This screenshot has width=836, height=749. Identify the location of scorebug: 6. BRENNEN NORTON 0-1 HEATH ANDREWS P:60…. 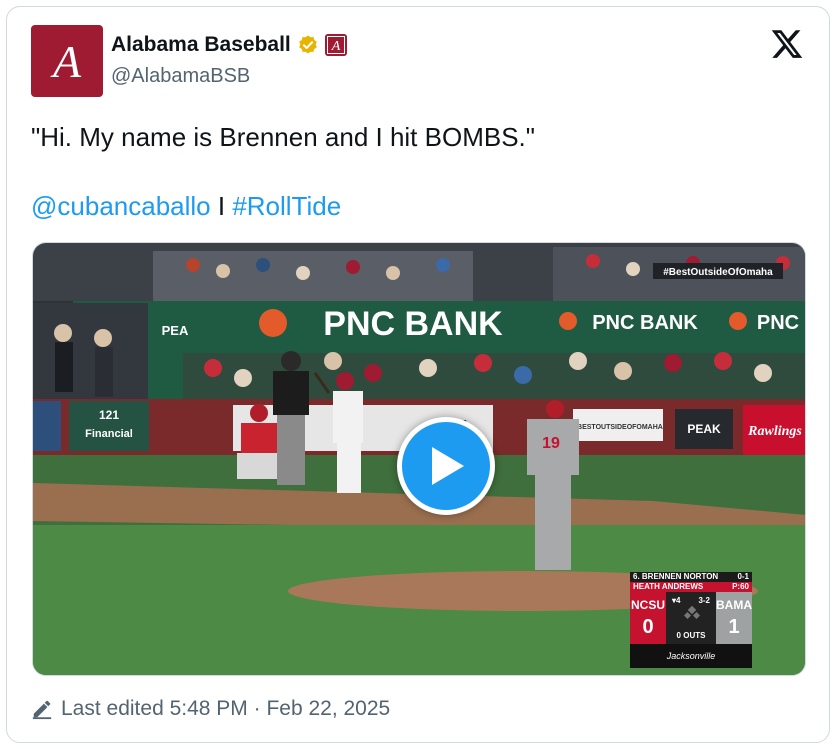
(691, 620).